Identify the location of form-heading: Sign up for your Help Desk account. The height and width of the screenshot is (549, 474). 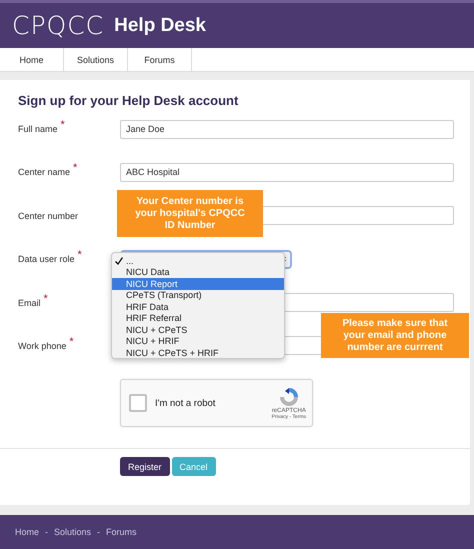
(129, 101).